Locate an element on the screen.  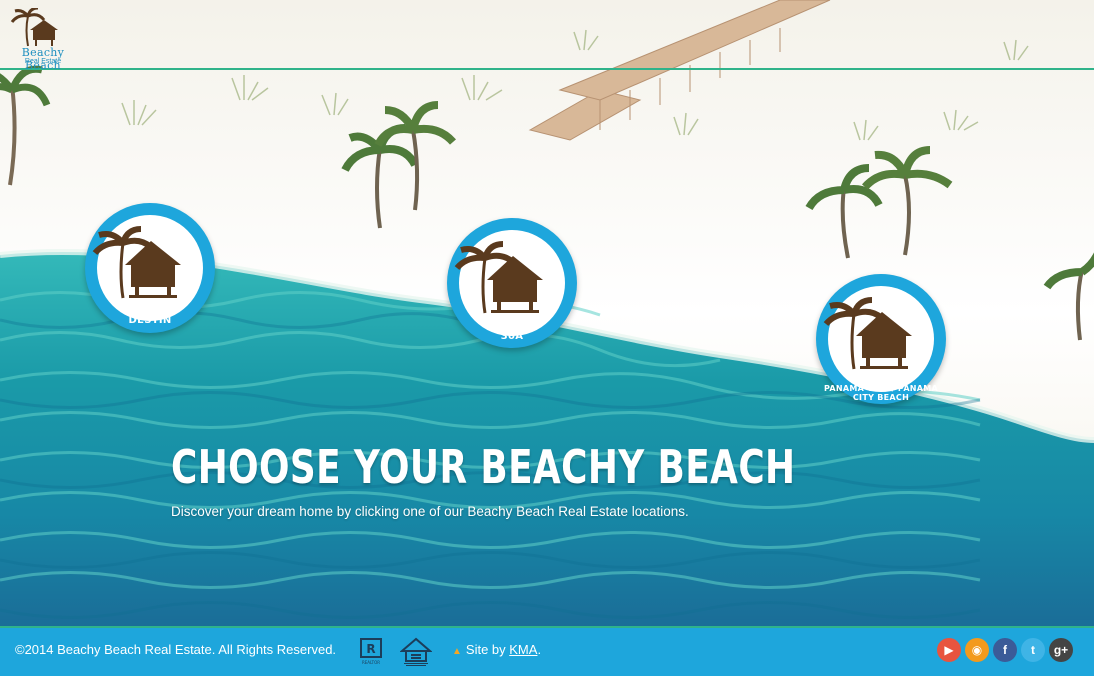
header-divider is located at coordinates (547, 69).